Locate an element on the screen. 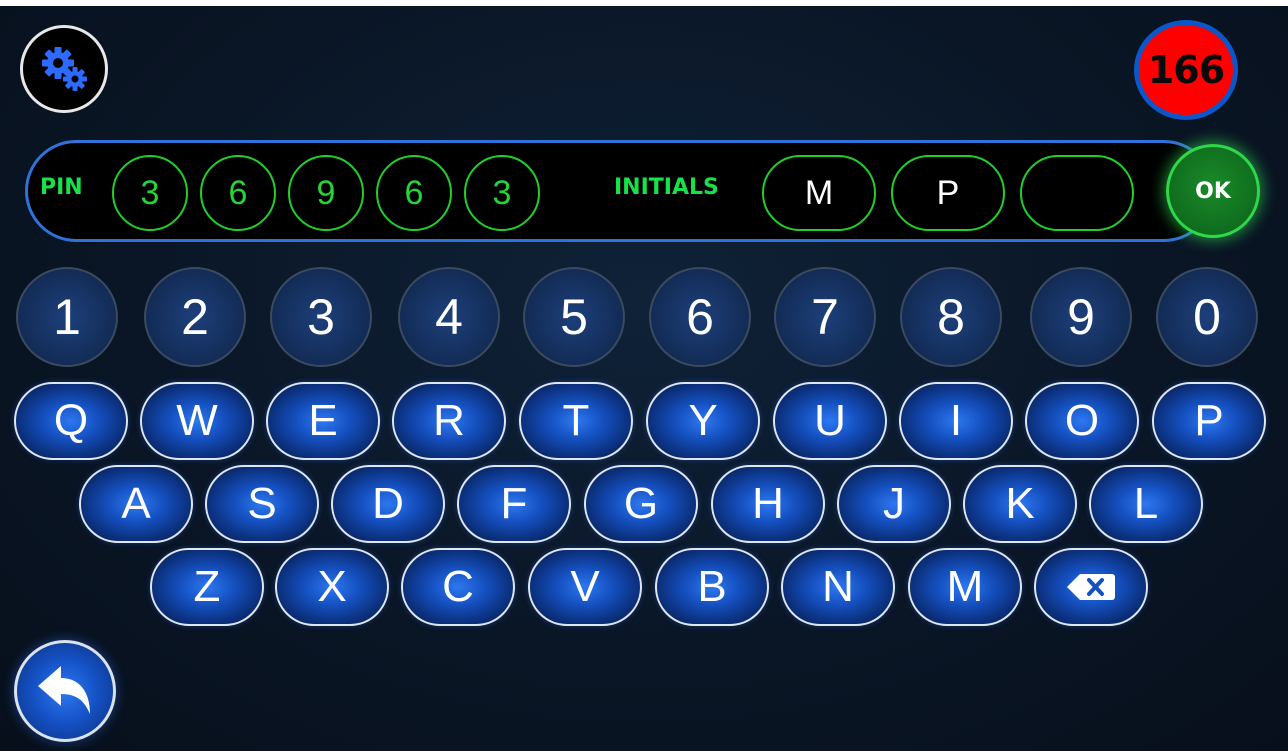 This screenshot has width=1288, height=751. settings-button is located at coordinates (64, 69).